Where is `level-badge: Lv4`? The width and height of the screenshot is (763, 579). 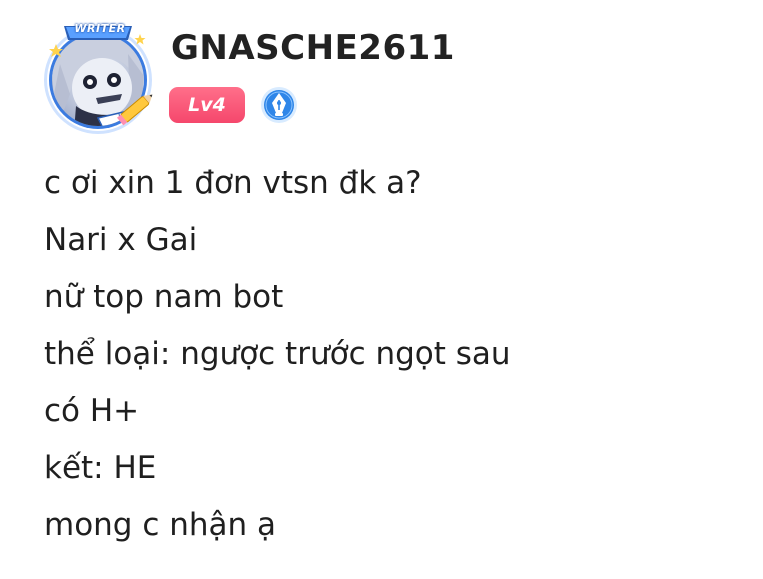 level-badge: Lv4 is located at coordinates (207, 105).